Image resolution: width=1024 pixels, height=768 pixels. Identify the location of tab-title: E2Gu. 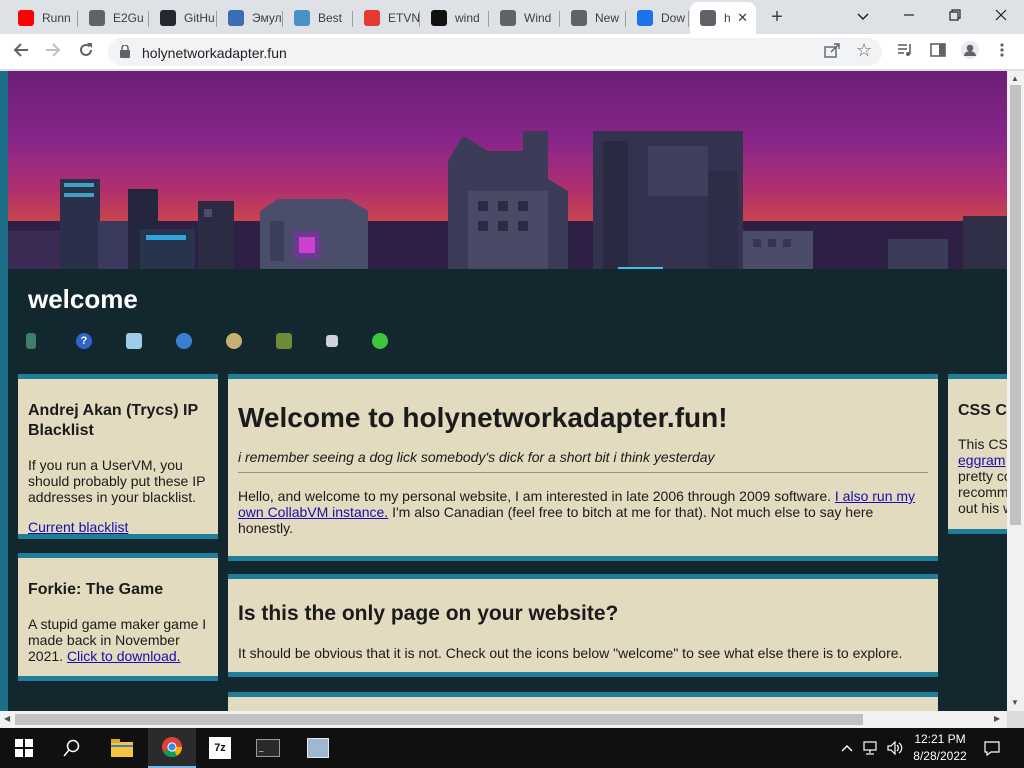
(128, 18).